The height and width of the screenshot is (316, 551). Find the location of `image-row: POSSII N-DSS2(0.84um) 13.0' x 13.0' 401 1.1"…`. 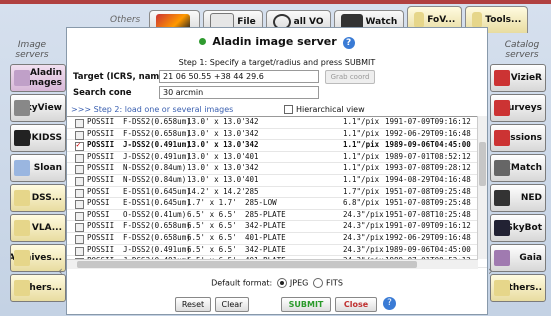

image-row: POSSII N-DSS2(0.84um) 13.0' x 13.0' 401 1.1"… is located at coordinates (277, 181).